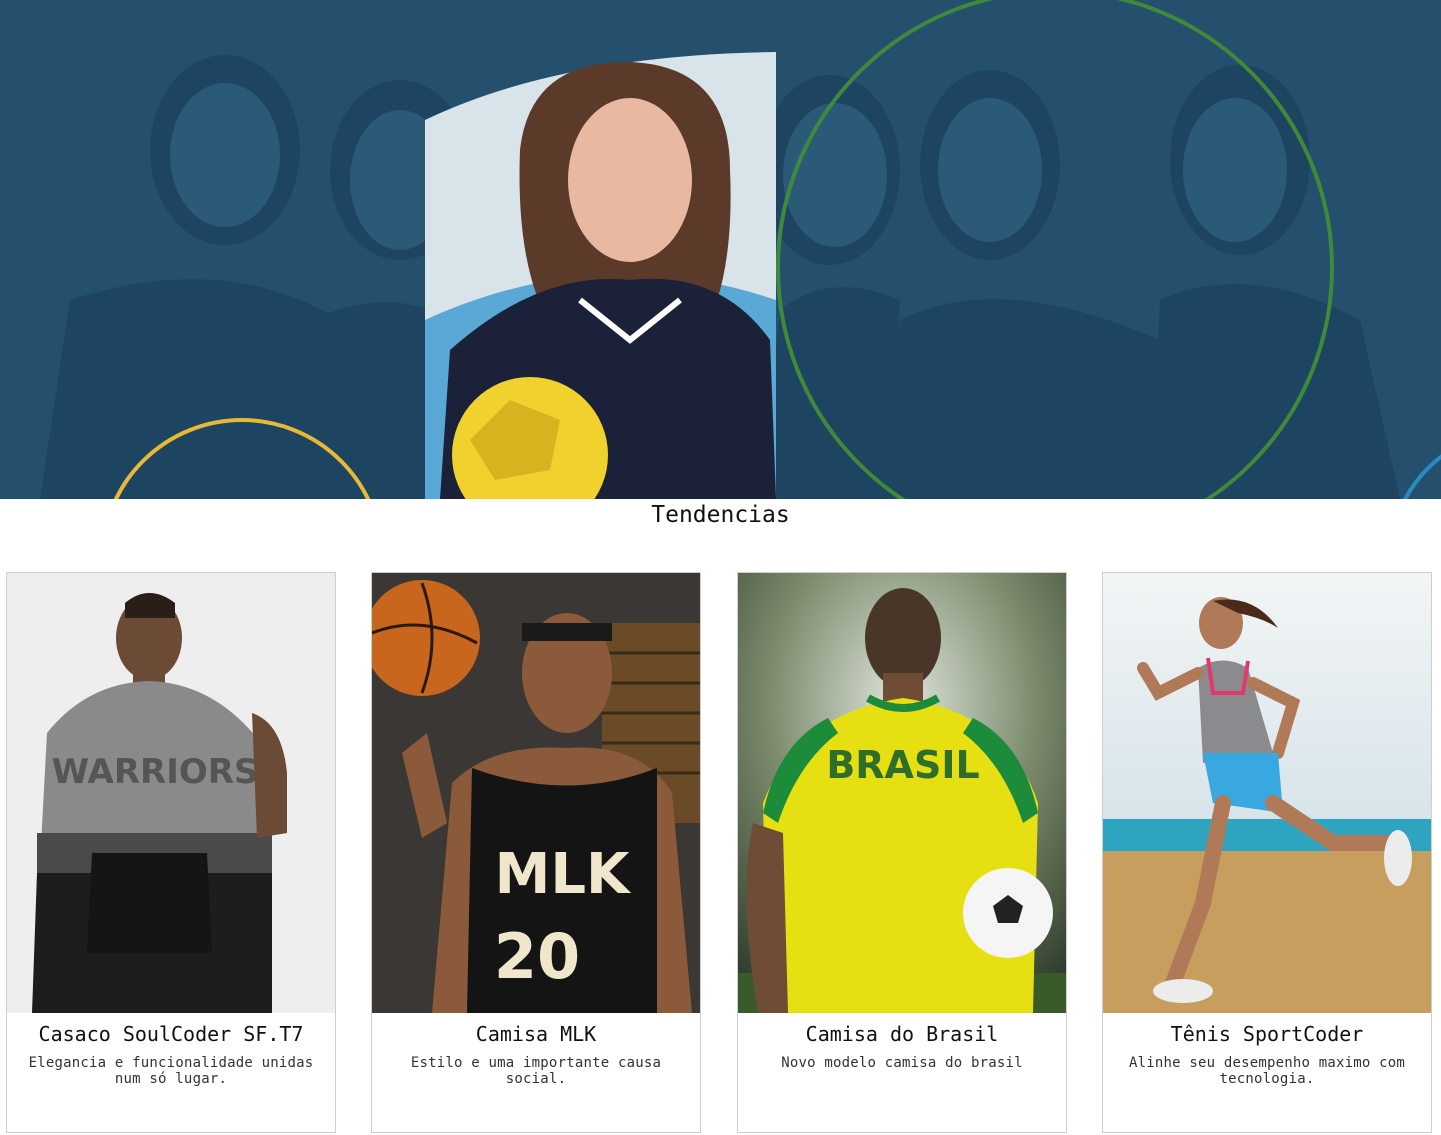 This screenshot has width=1441, height=1135. What do you see at coordinates (1267, 1034) in the screenshot?
I see `product-title: Tênis SportCoder` at bounding box center [1267, 1034].